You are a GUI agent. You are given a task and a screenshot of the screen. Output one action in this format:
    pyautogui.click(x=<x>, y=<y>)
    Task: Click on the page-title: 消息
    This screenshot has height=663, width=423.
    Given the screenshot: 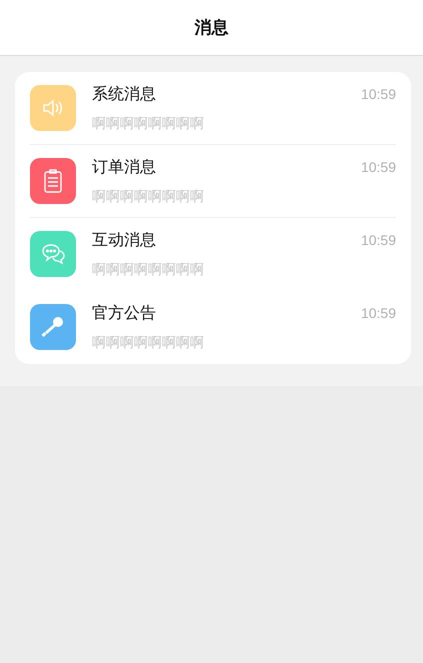 What is the action you would take?
    pyautogui.click(x=211, y=28)
    